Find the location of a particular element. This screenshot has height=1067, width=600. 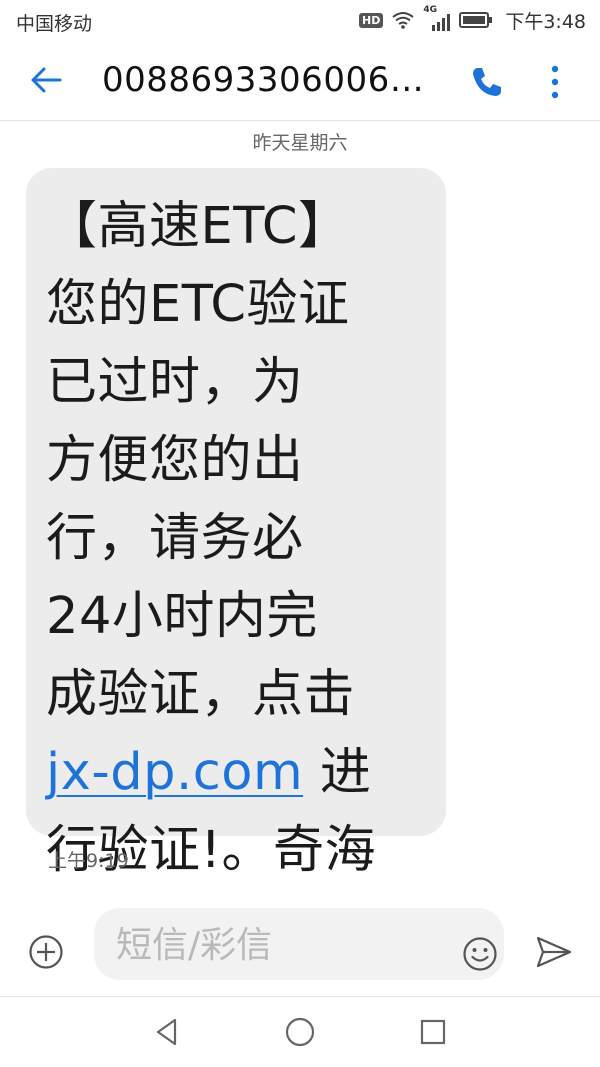

status-icons: HD 4G 下午3:48 is located at coordinates (472, 19).